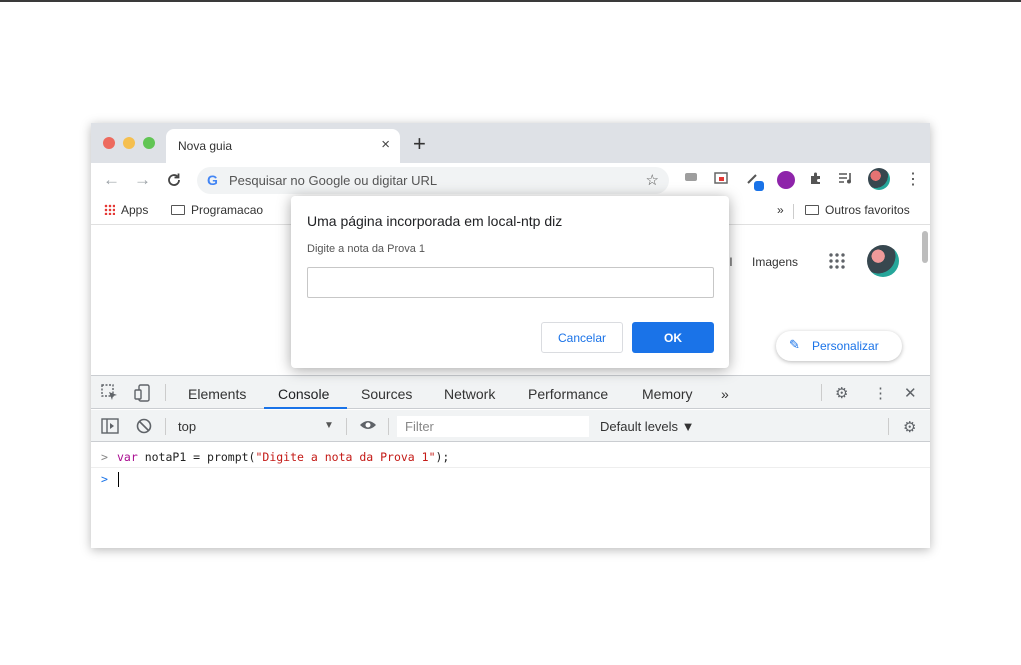  What do you see at coordinates (846, 180) in the screenshot?
I see `media-controls-icon` at bounding box center [846, 180].